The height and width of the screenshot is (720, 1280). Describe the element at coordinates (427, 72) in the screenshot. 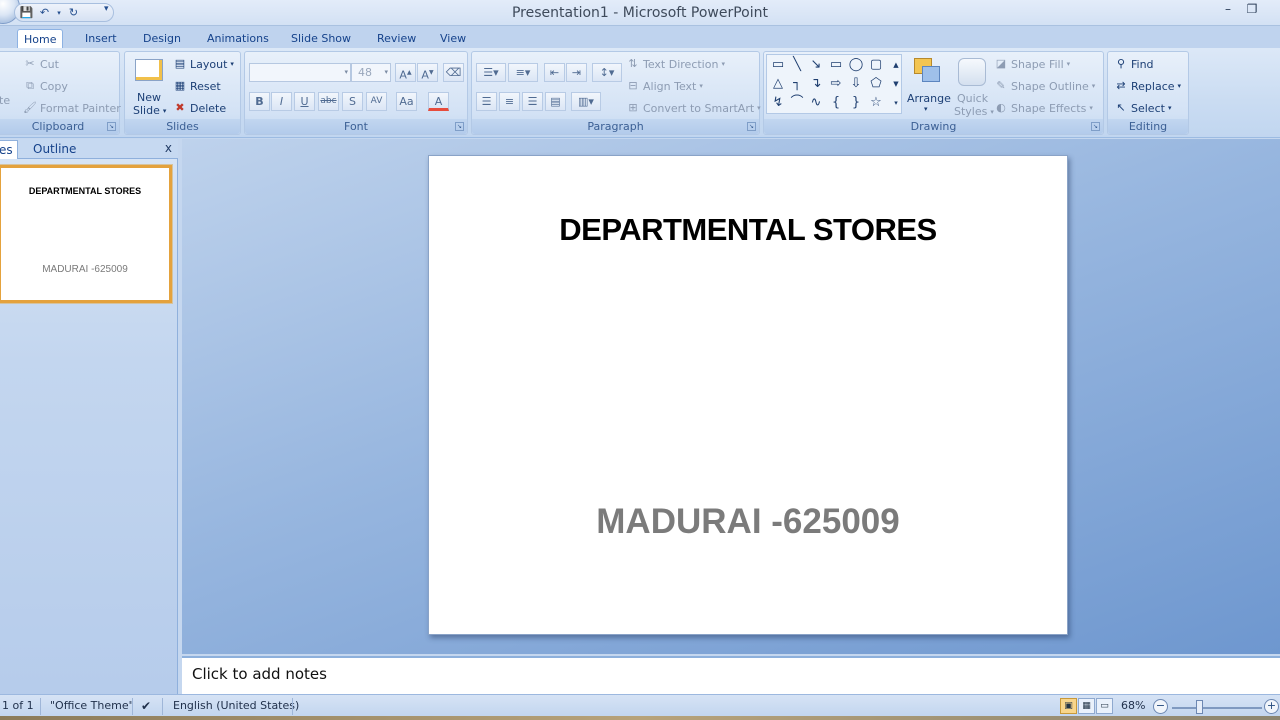

I see `shrink-font-icon: A▼` at that location.